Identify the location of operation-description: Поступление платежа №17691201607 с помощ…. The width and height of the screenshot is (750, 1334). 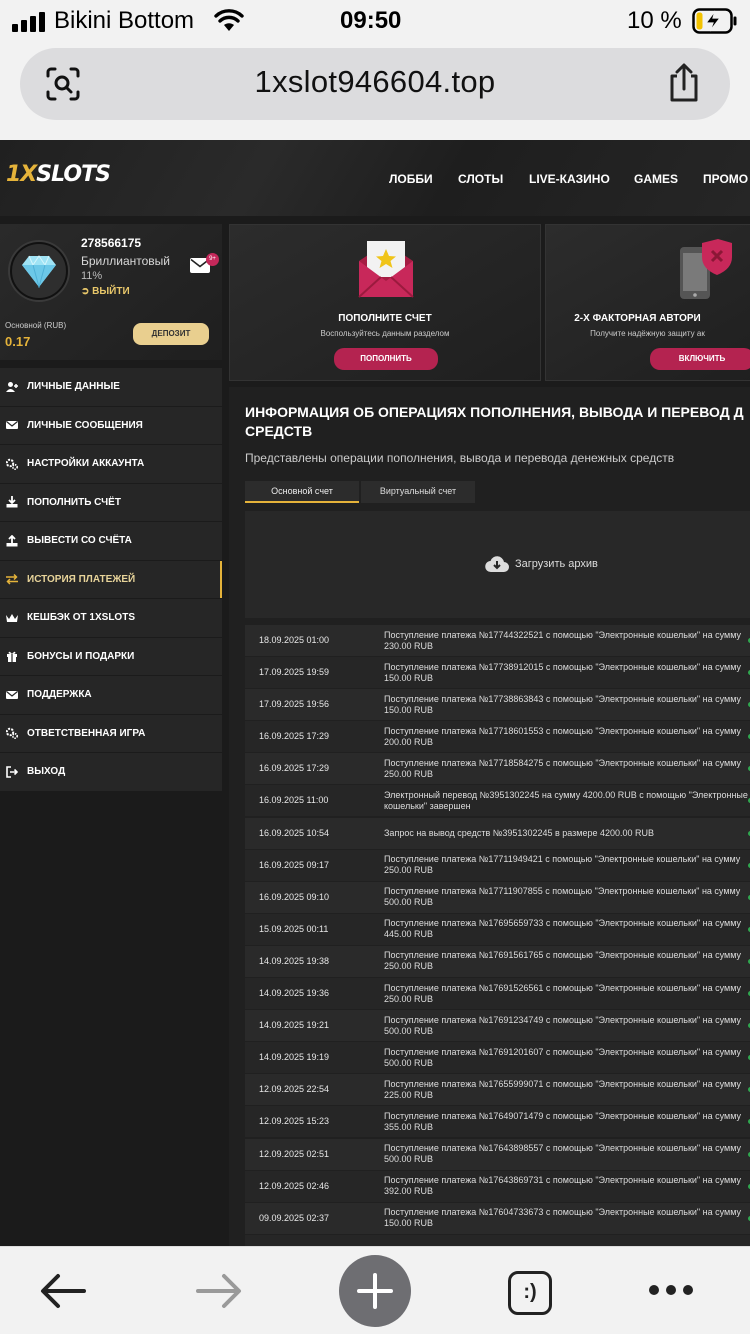
(562, 1057).